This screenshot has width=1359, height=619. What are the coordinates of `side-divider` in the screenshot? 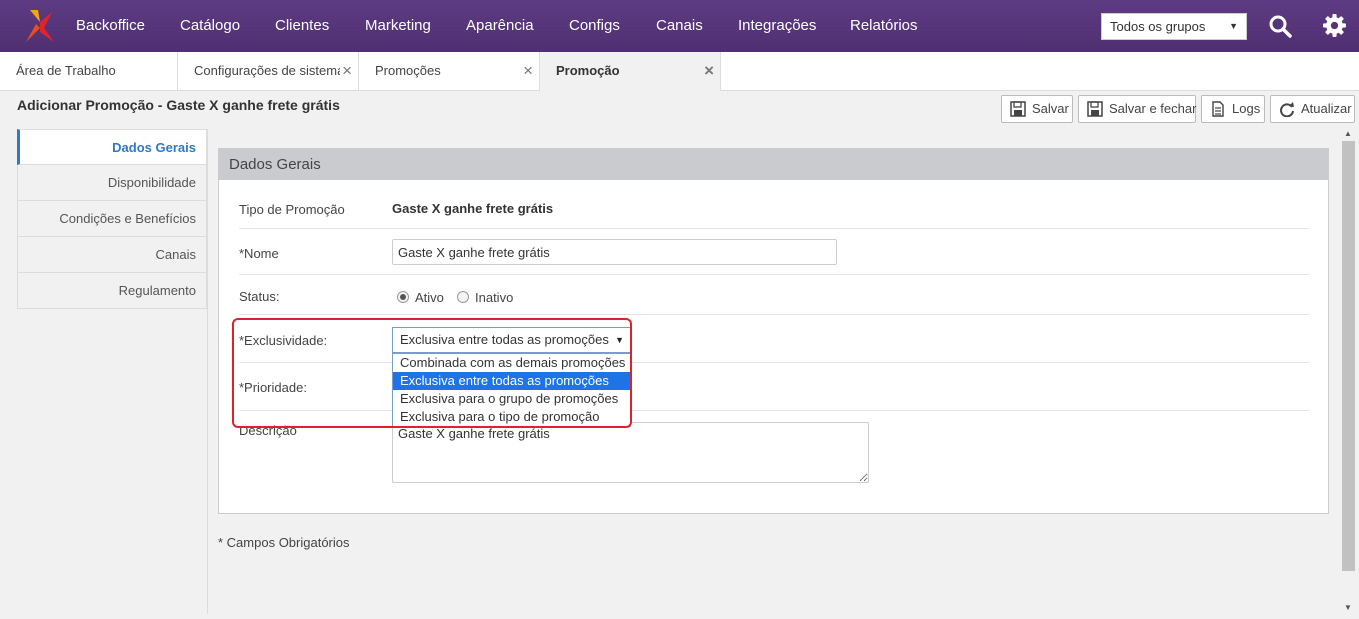 It's located at (207, 371).